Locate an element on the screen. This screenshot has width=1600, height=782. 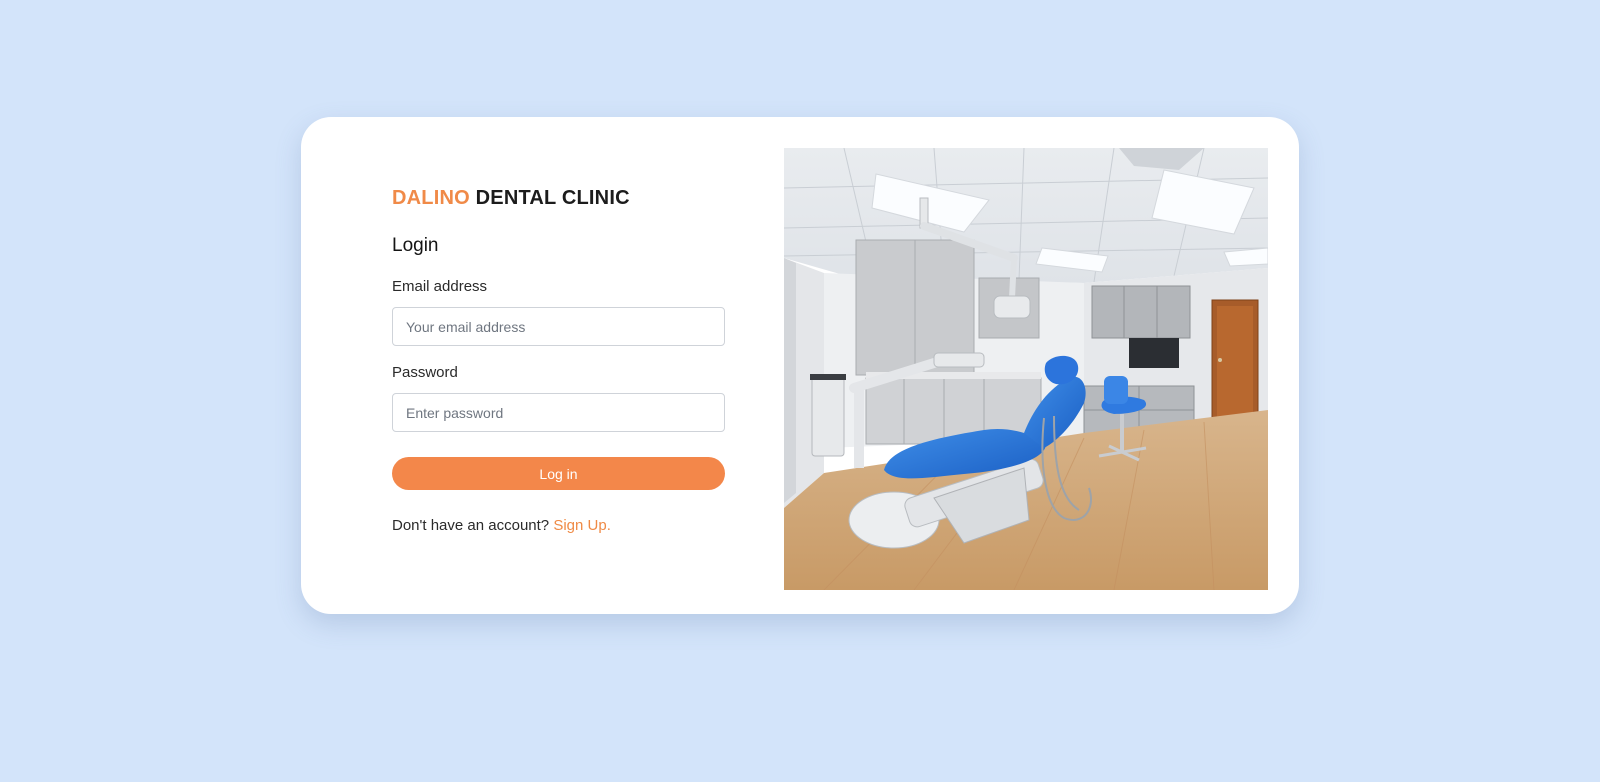
form-title: Login is located at coordinates (415, 245).